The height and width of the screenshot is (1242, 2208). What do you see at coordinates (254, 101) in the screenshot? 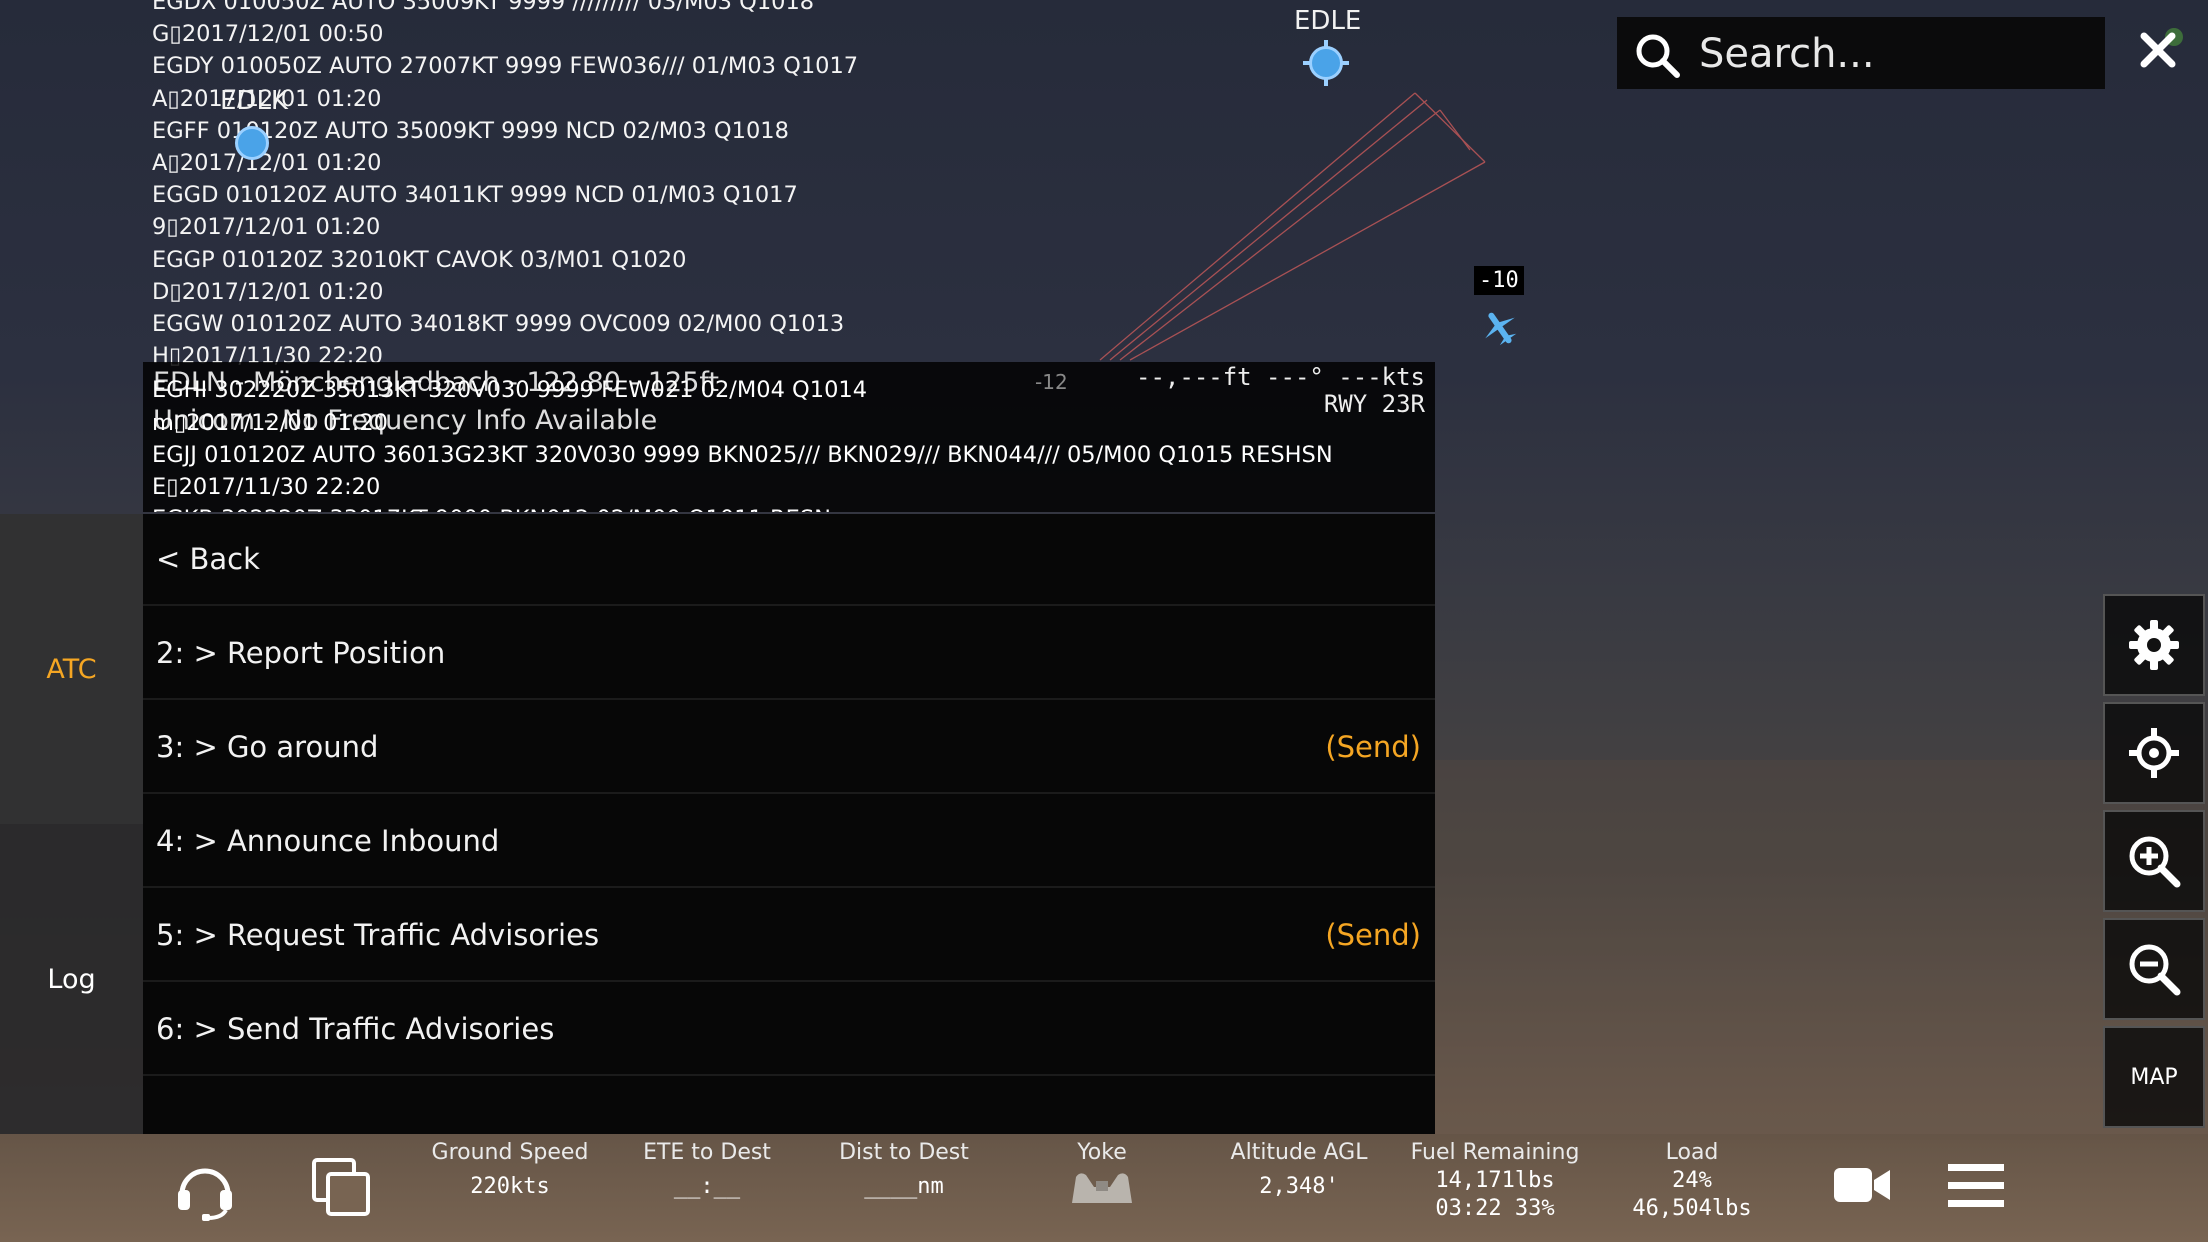
I see `airport-label-edlk: EDLK` at bounding box center [254, 101].